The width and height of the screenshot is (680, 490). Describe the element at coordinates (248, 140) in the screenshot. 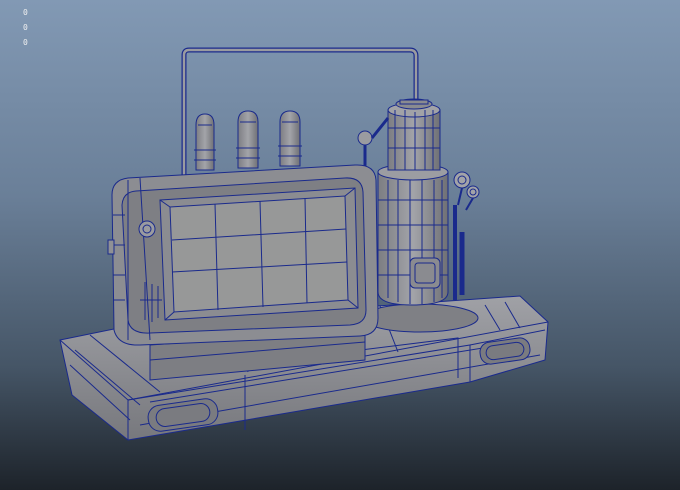

I see `vacuum-tubes` at that location.